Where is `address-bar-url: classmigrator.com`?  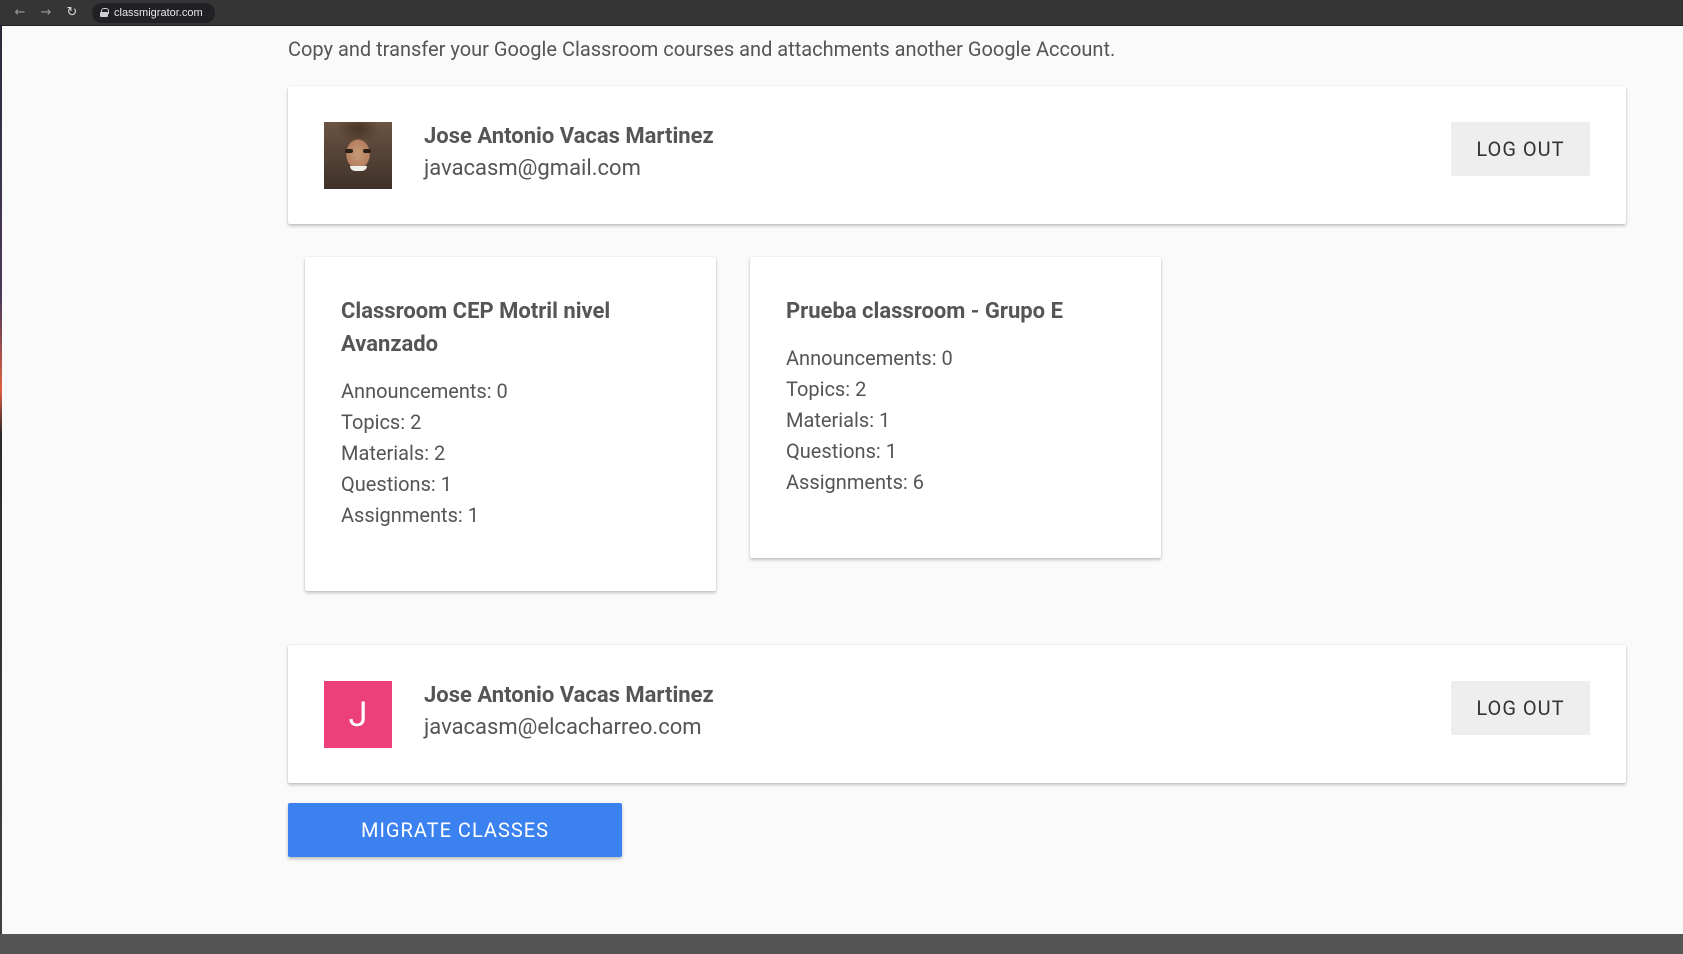 address-bar-url: classmigrator.com is located at coordinates (158, 12).